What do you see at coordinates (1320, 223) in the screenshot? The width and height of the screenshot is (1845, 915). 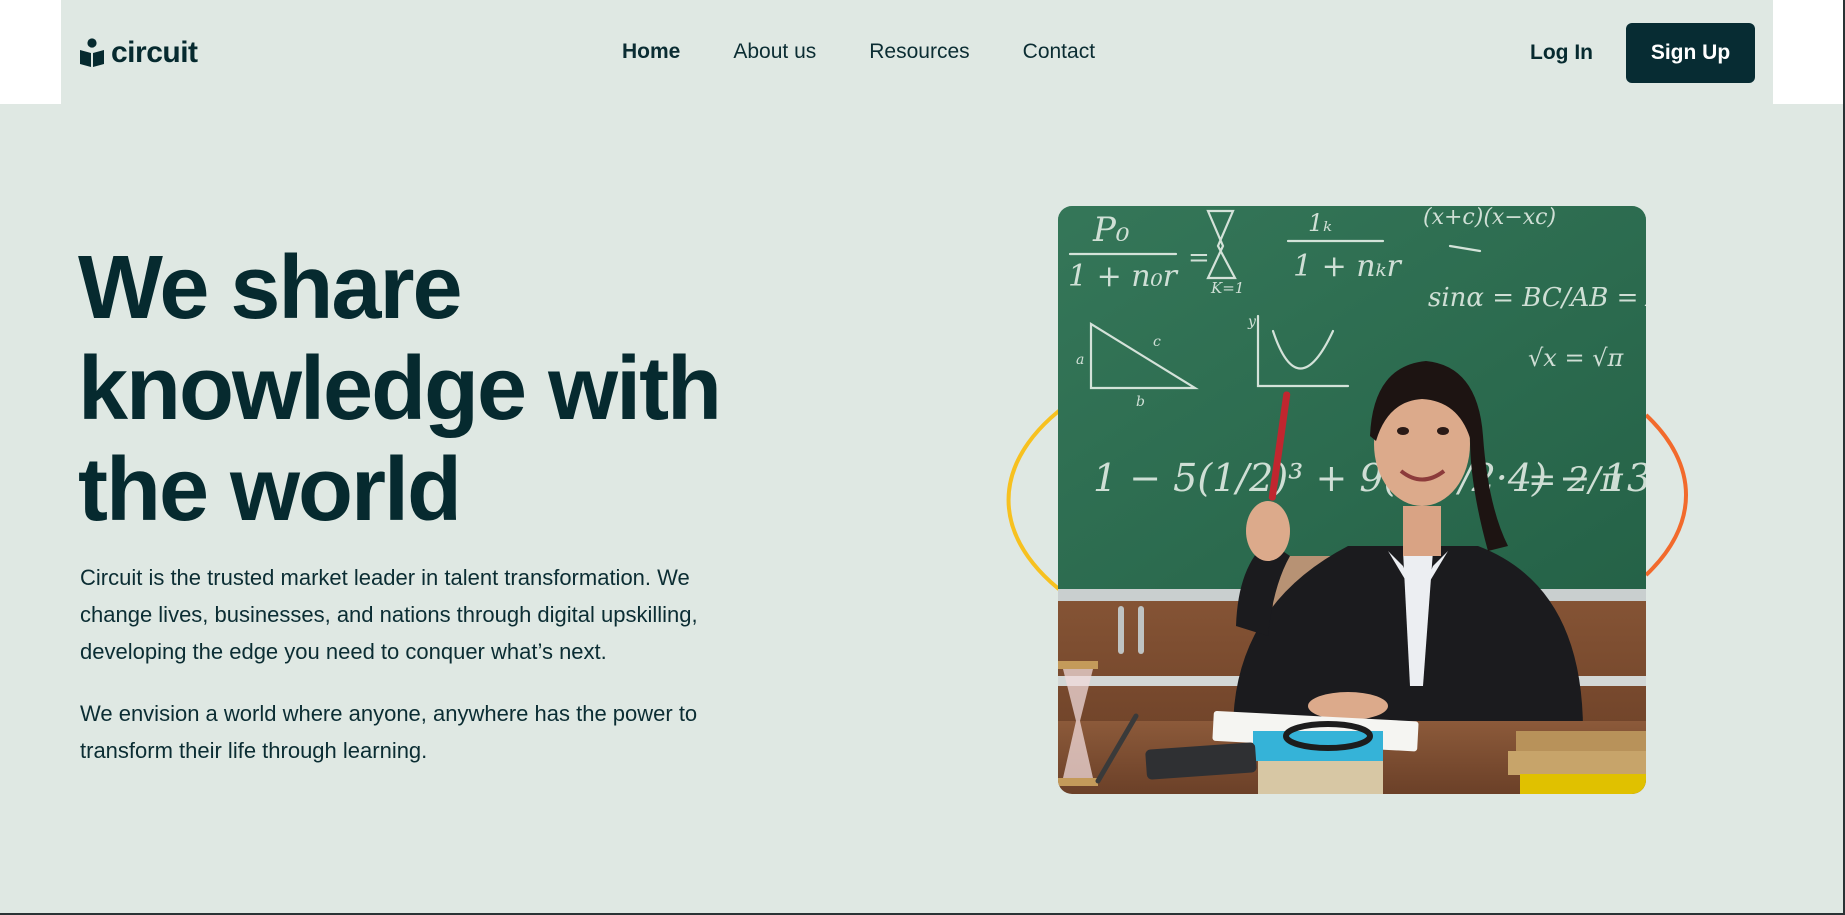 I see `svg-text: 1ₖ` at bounding box center [1320, 223].